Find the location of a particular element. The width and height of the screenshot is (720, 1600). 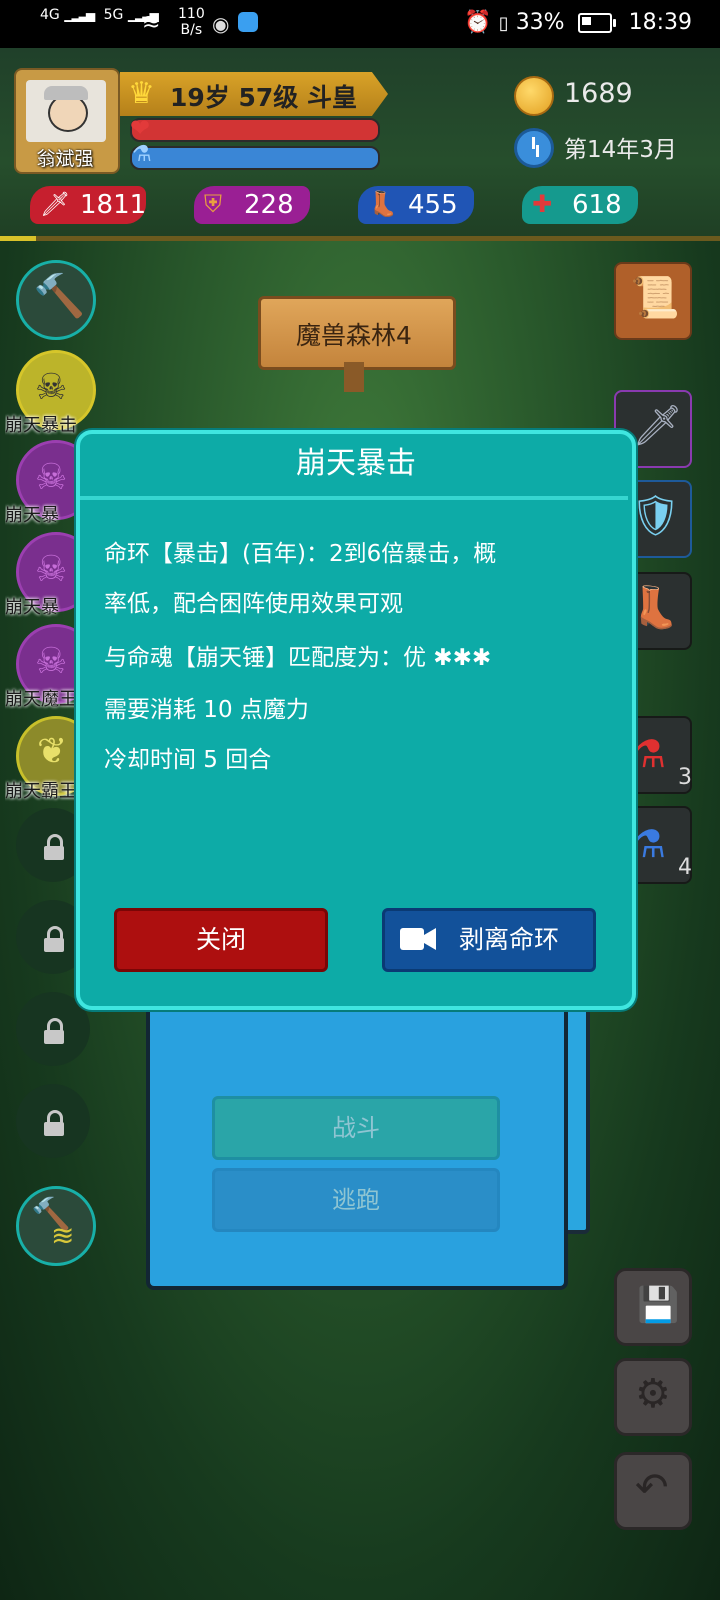

camera-icon is located at coordinates (418, 939).